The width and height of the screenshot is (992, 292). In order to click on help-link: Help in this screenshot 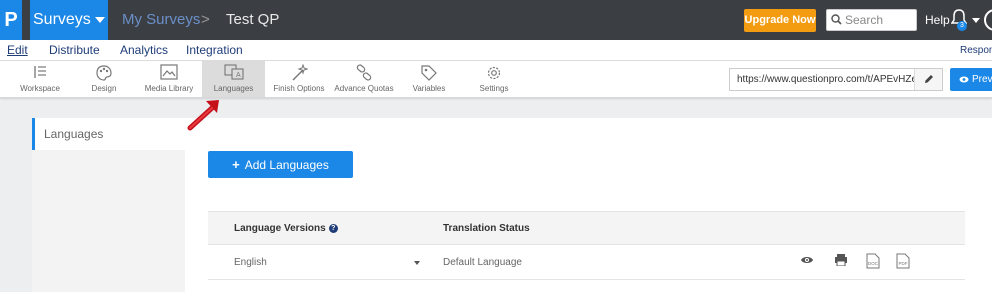, I will do `click(937, 20)`.